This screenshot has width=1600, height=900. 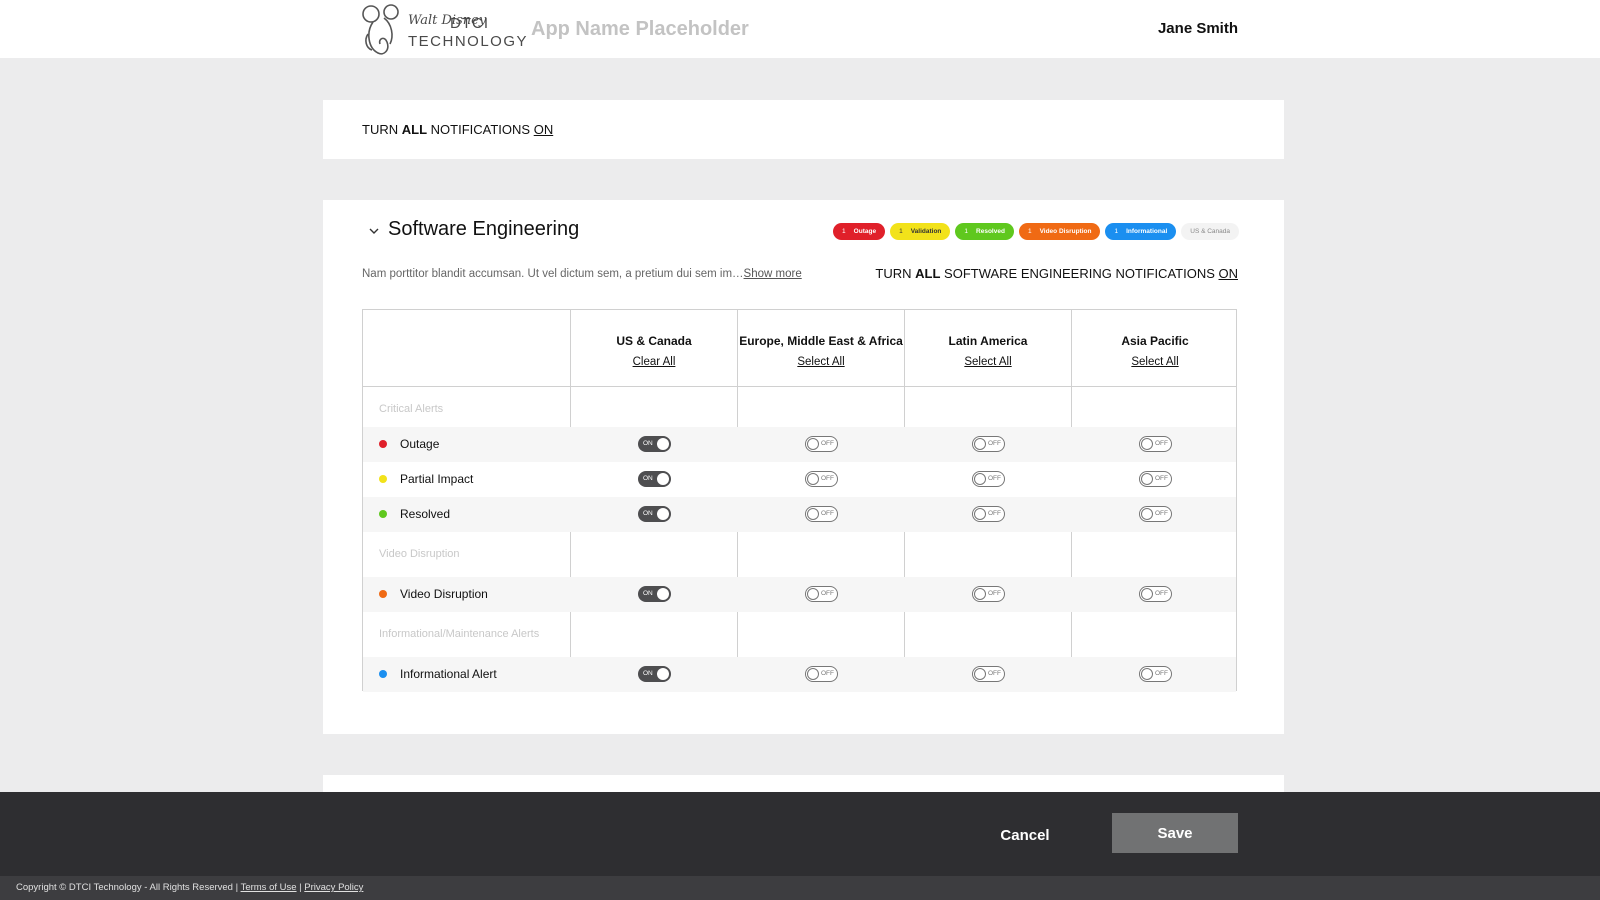 I want to click on clear-all-link: Clear All, so click(x=654, y=362).